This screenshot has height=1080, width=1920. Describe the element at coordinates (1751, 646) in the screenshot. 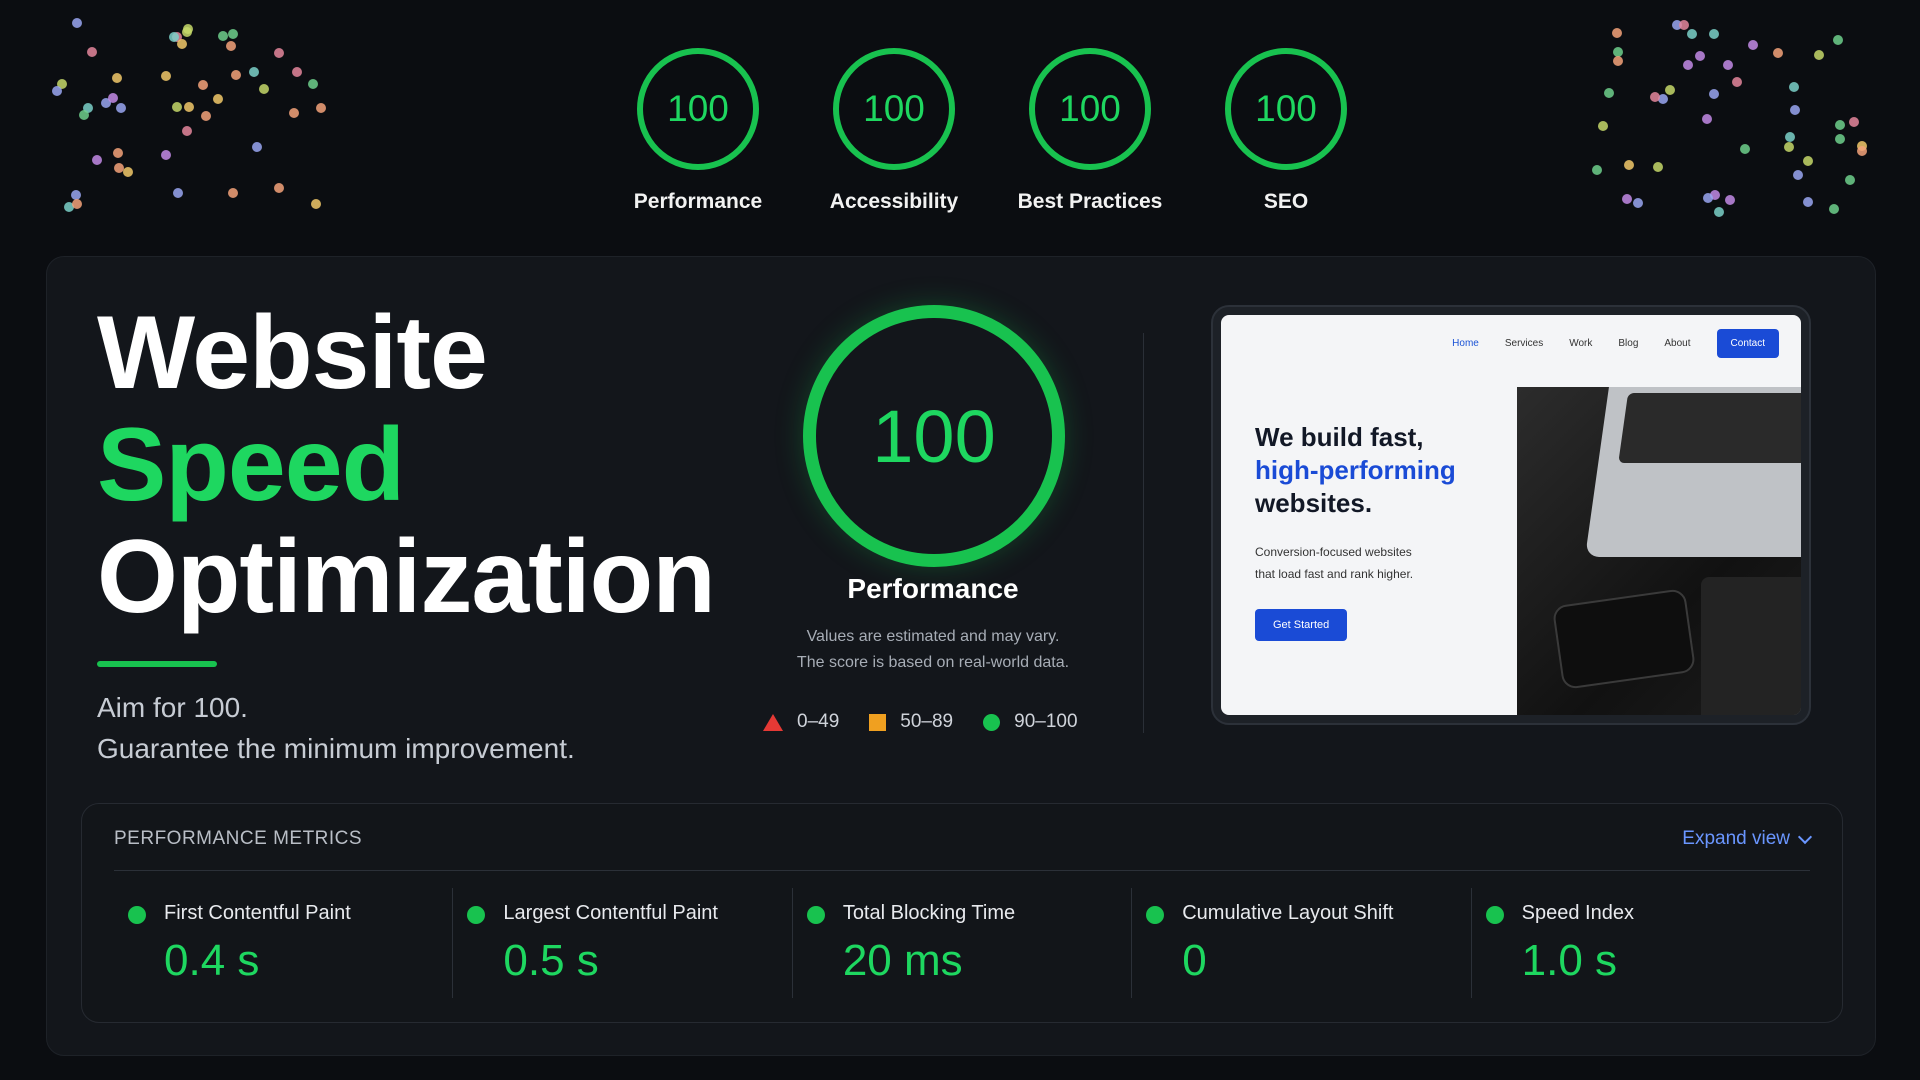

I see `notebook-image` at that location.